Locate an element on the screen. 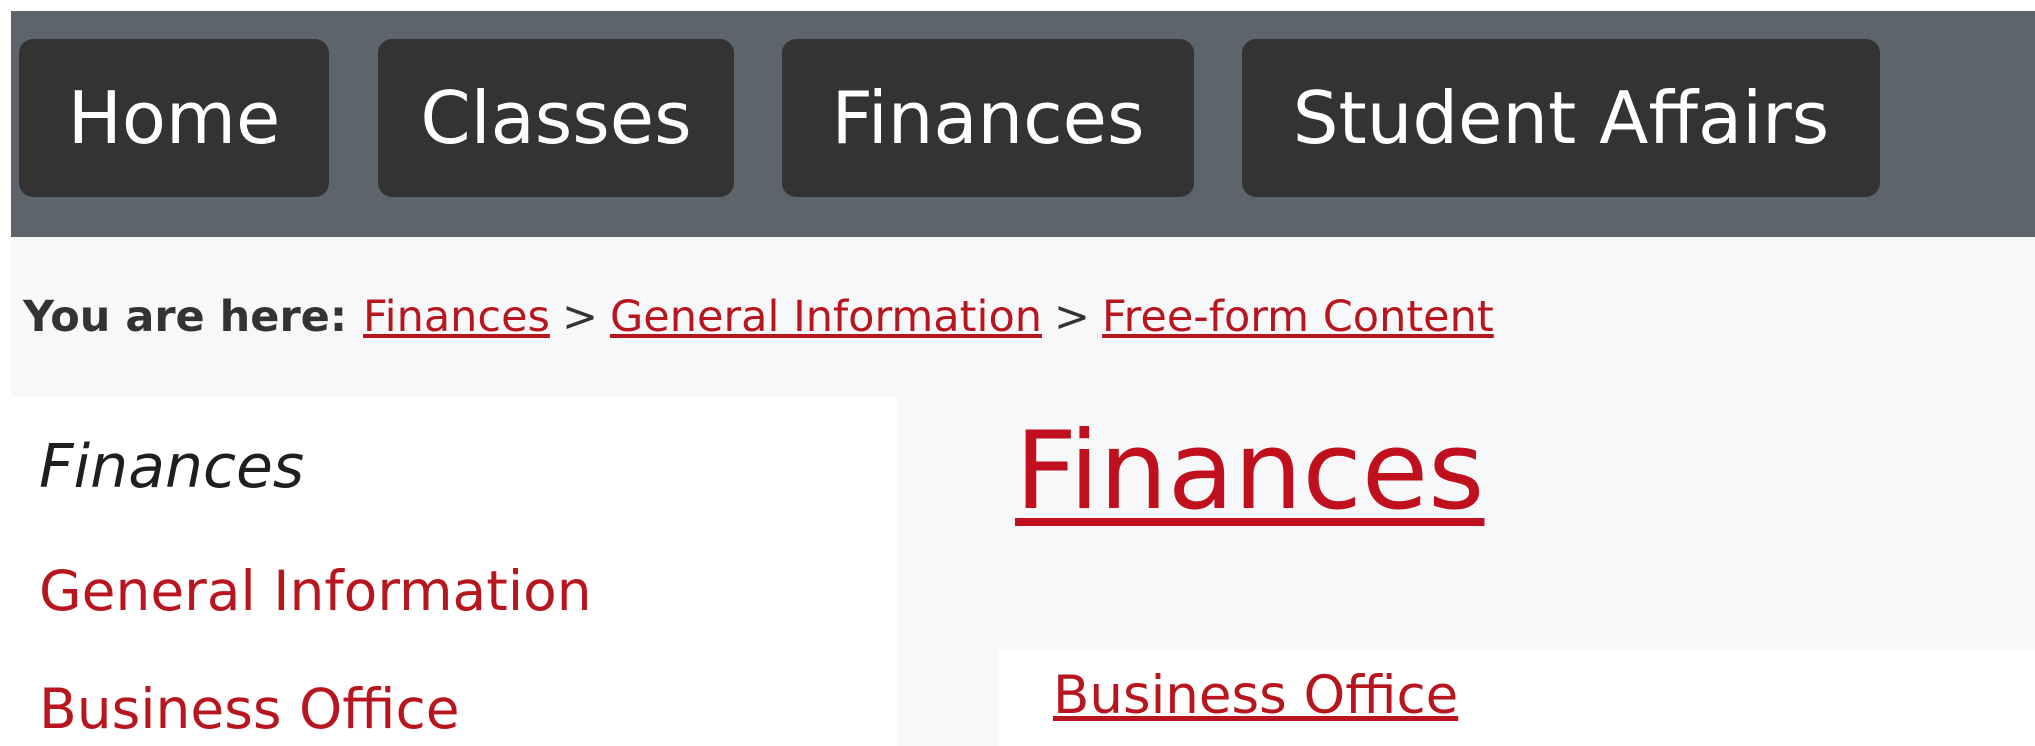  sidebar-item-general-information: General Information is located at coordinates (315, 591).